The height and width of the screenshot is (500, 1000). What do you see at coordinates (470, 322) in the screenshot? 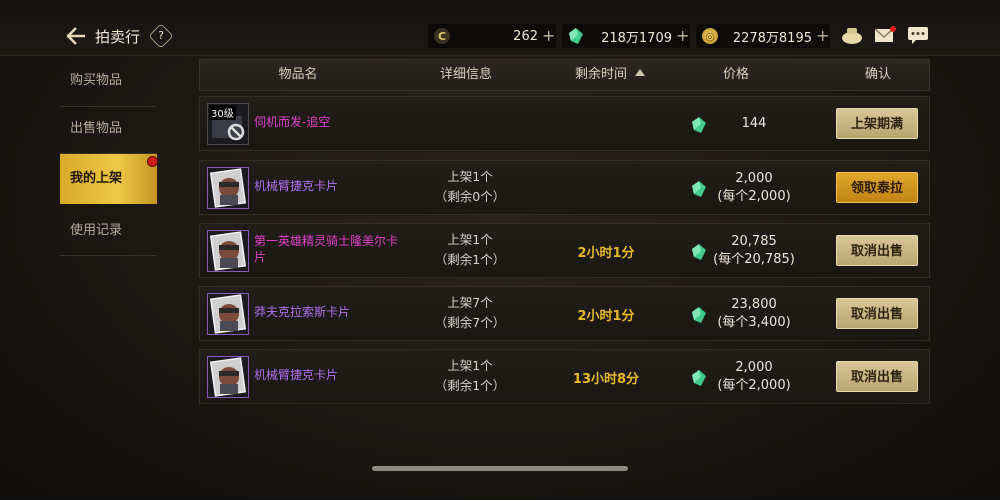
I see `detail-remaining: （剩余7个）` at bounding box center [470, 322].